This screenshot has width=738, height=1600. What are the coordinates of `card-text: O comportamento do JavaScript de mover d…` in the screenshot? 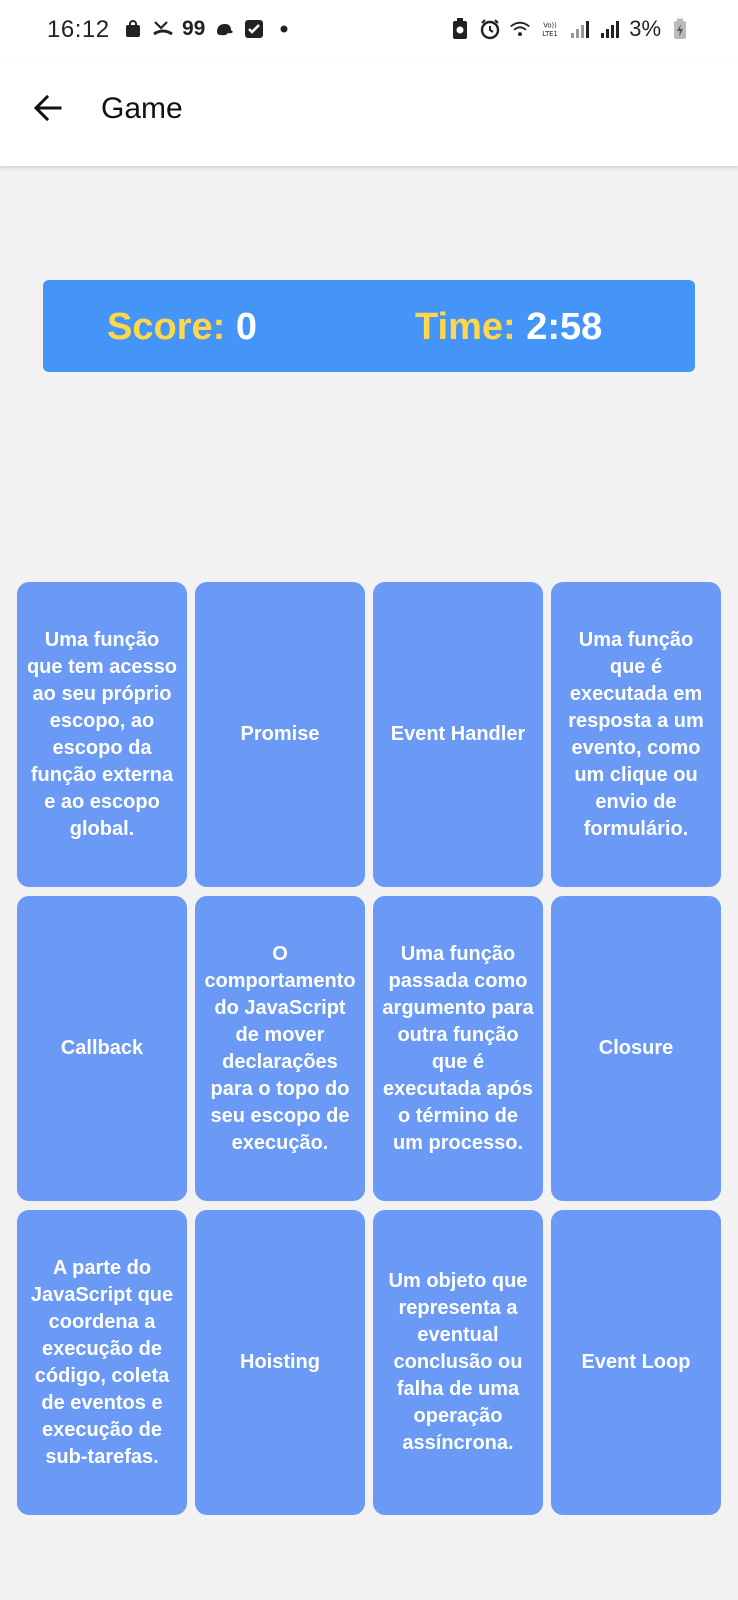 It's located at (280, 1048).